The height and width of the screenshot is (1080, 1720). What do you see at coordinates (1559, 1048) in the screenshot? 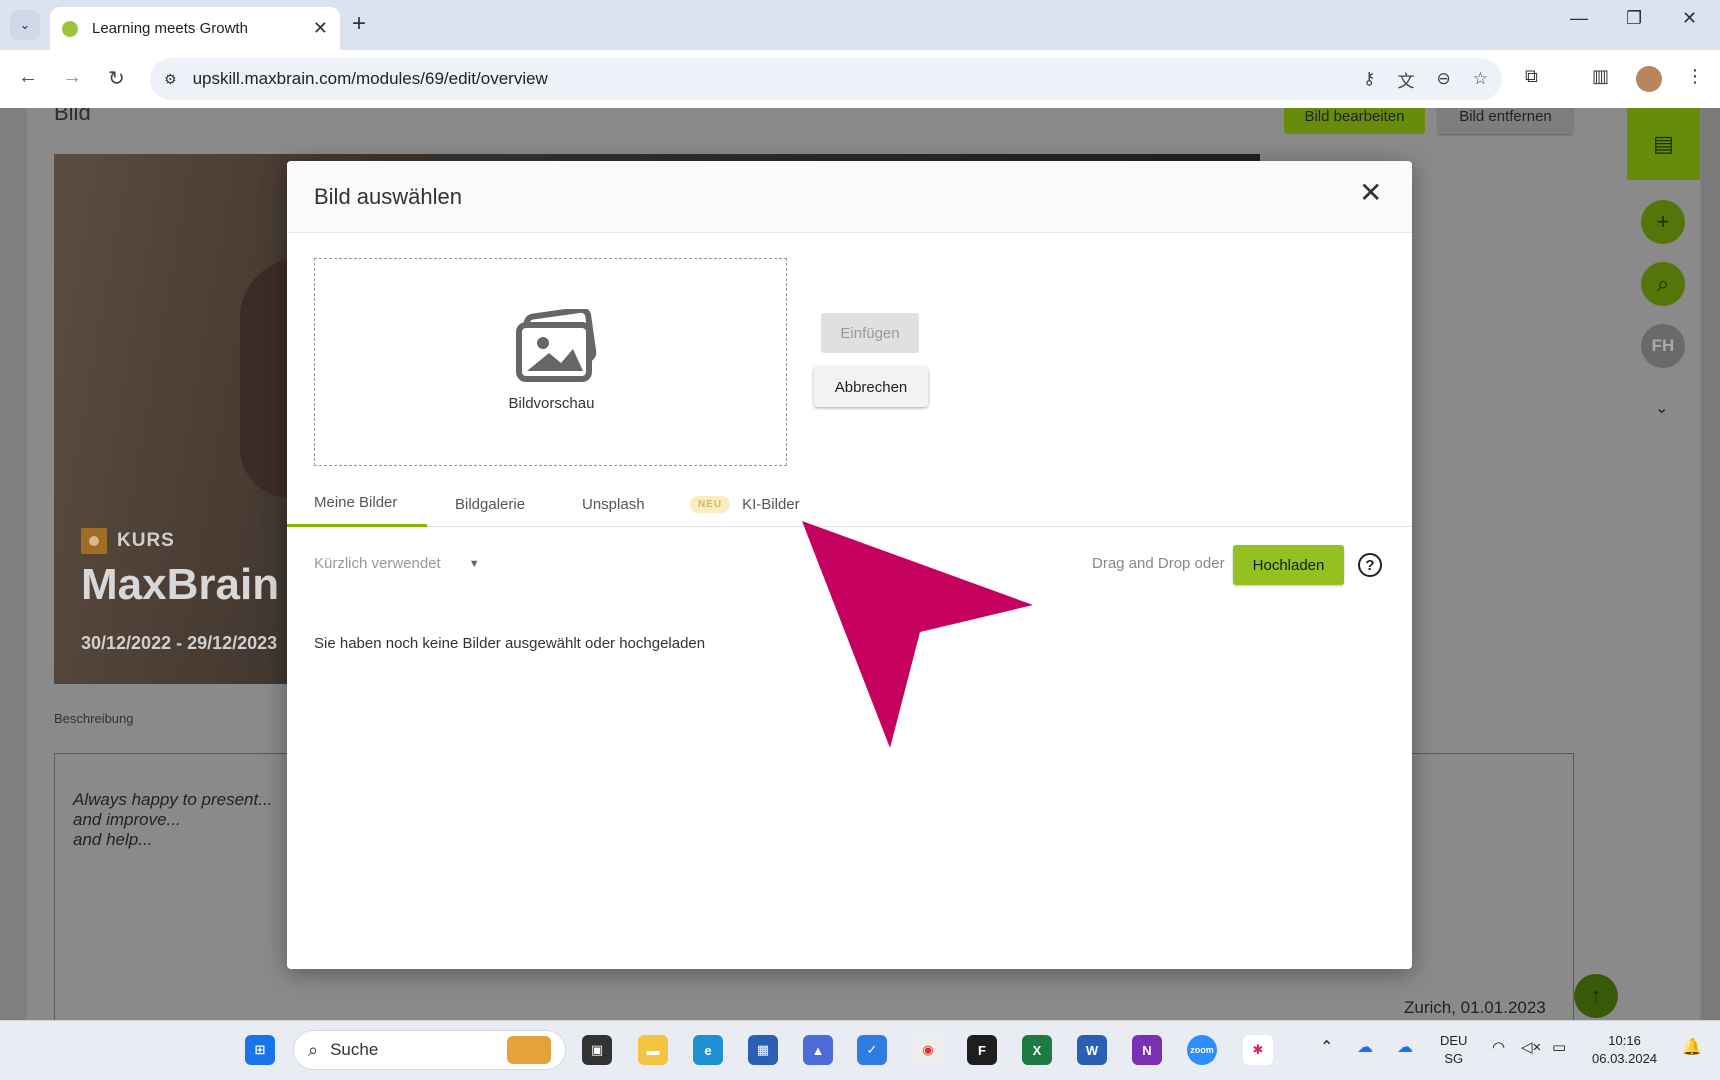
I see `battery-icon: ▭` at bounding box center [1559, 1048].